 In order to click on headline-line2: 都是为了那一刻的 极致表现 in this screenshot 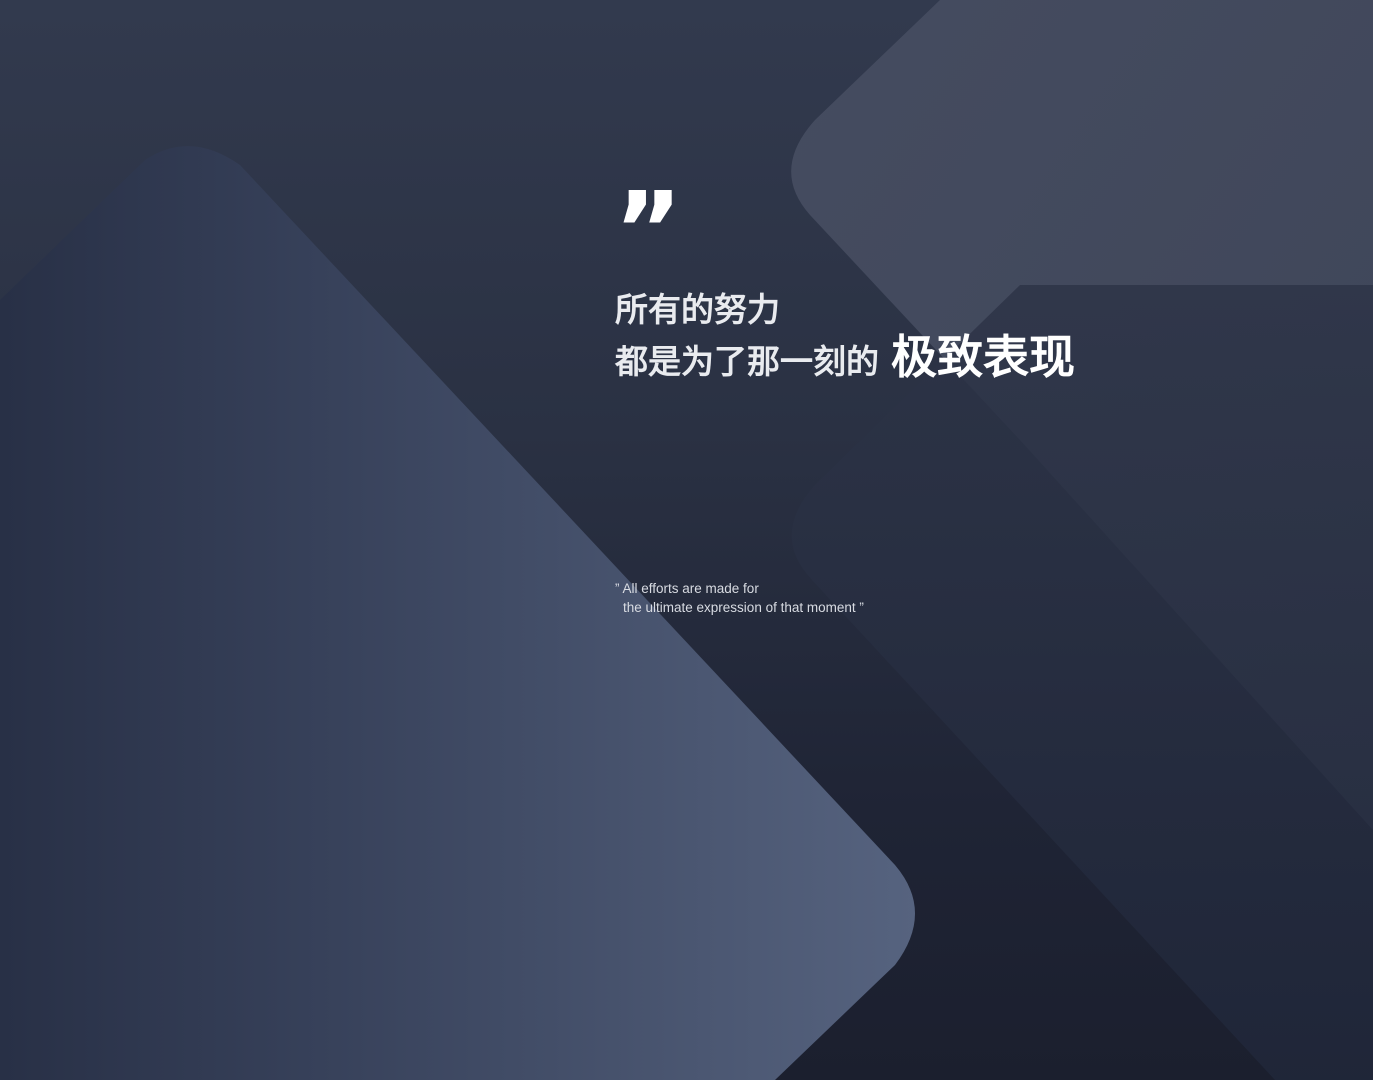, I will do `click(845, 362)`.